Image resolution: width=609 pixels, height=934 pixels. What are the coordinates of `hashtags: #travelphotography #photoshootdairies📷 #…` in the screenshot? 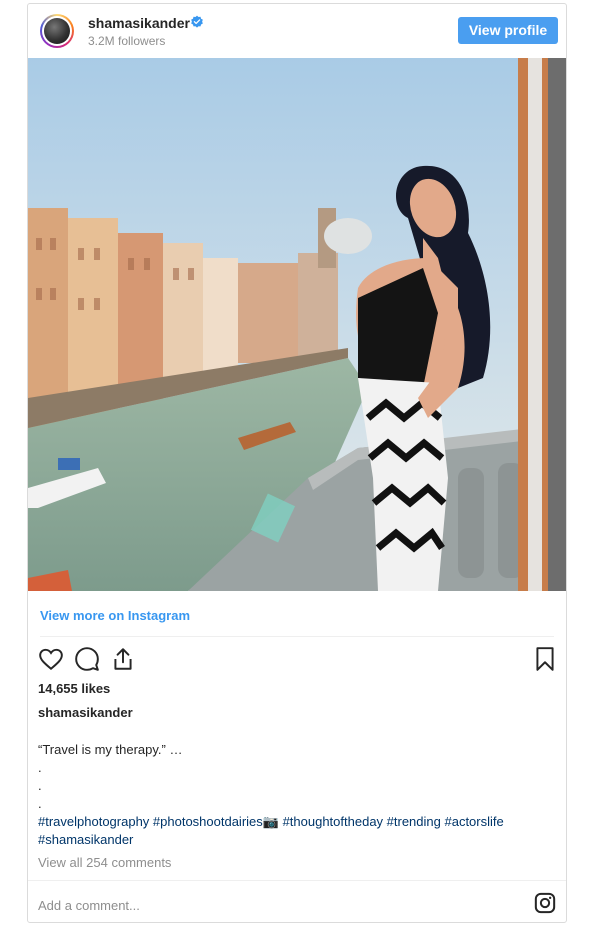 It's located at (298, 831).